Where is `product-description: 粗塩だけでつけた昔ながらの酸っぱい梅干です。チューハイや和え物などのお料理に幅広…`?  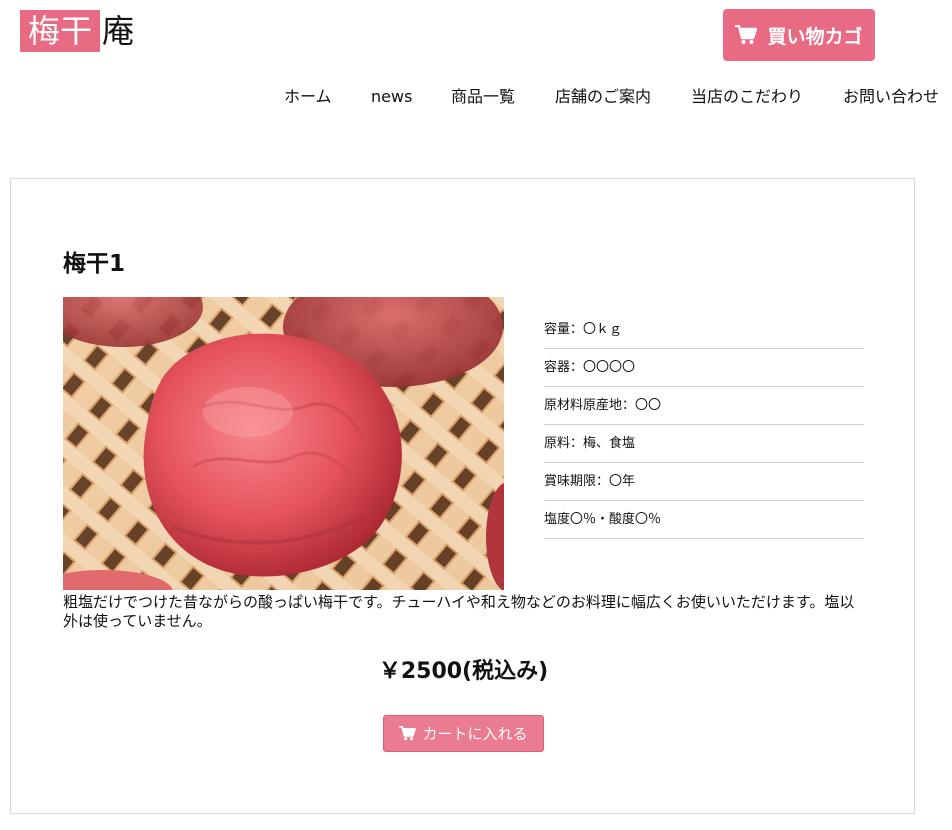
product-description: 粗塩だけでつけた昔ながらの酸っぱい梅干です。チューハイや和え物などのお料理に幅広… is located at coordinates (459, 611).